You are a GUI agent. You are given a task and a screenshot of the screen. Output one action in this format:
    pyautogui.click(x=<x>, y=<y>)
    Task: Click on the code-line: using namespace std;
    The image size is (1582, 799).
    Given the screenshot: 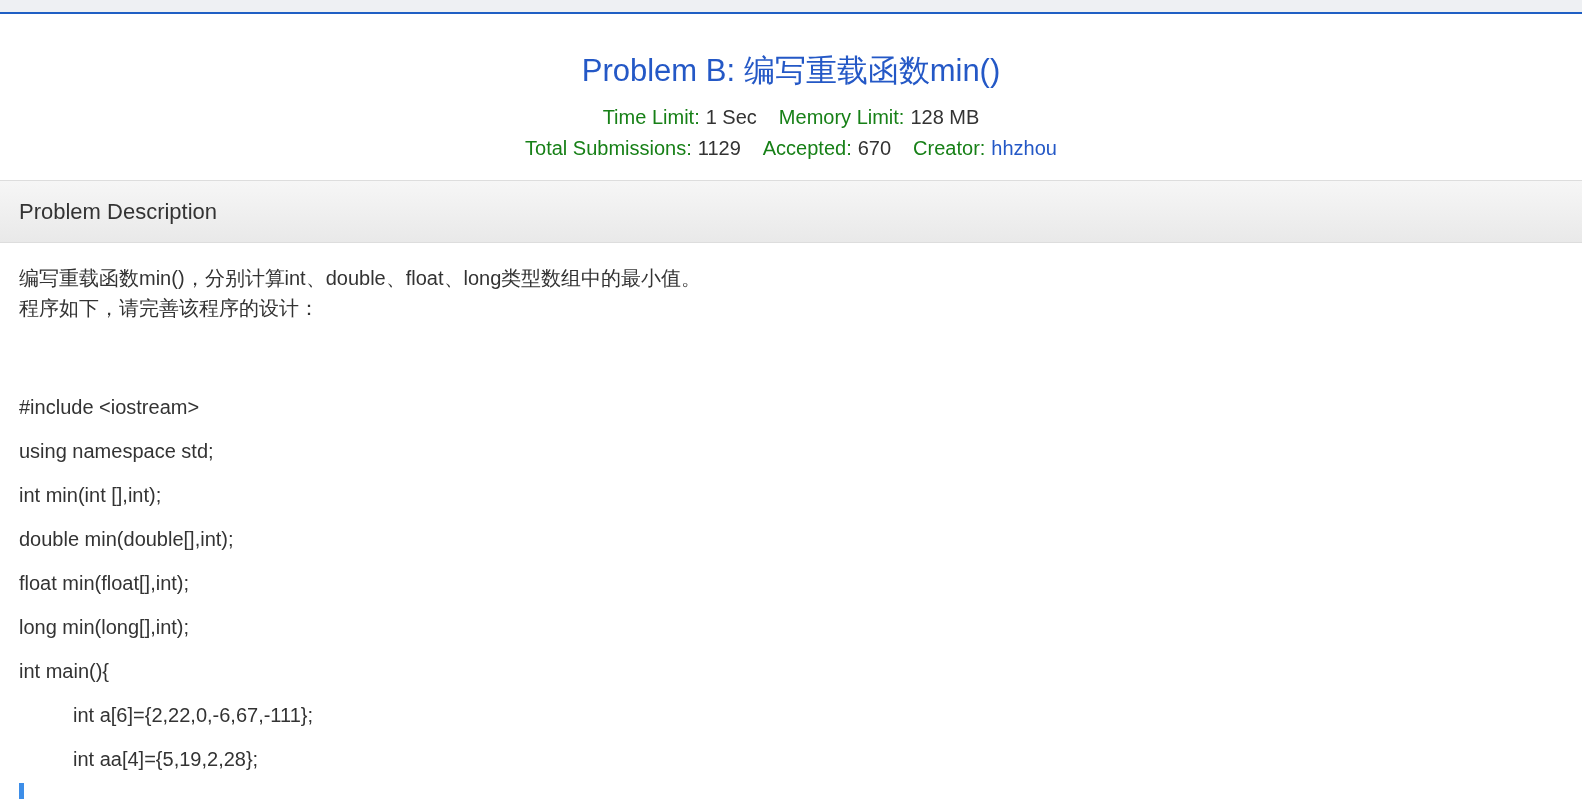 What is the action you would take?
    pyautogui.click(x=116, y=451)
    